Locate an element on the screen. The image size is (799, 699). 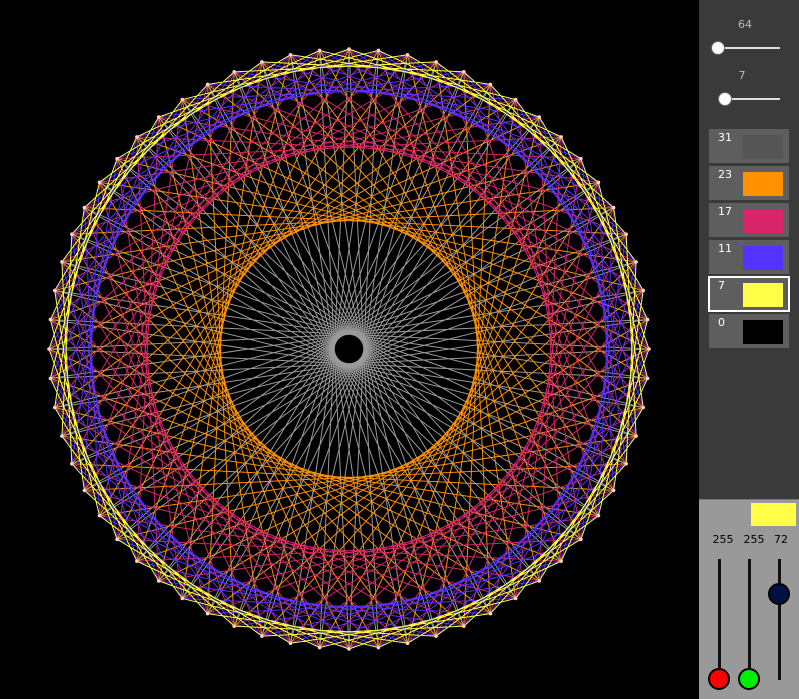
center-hole is located at coordinates (349, 349).